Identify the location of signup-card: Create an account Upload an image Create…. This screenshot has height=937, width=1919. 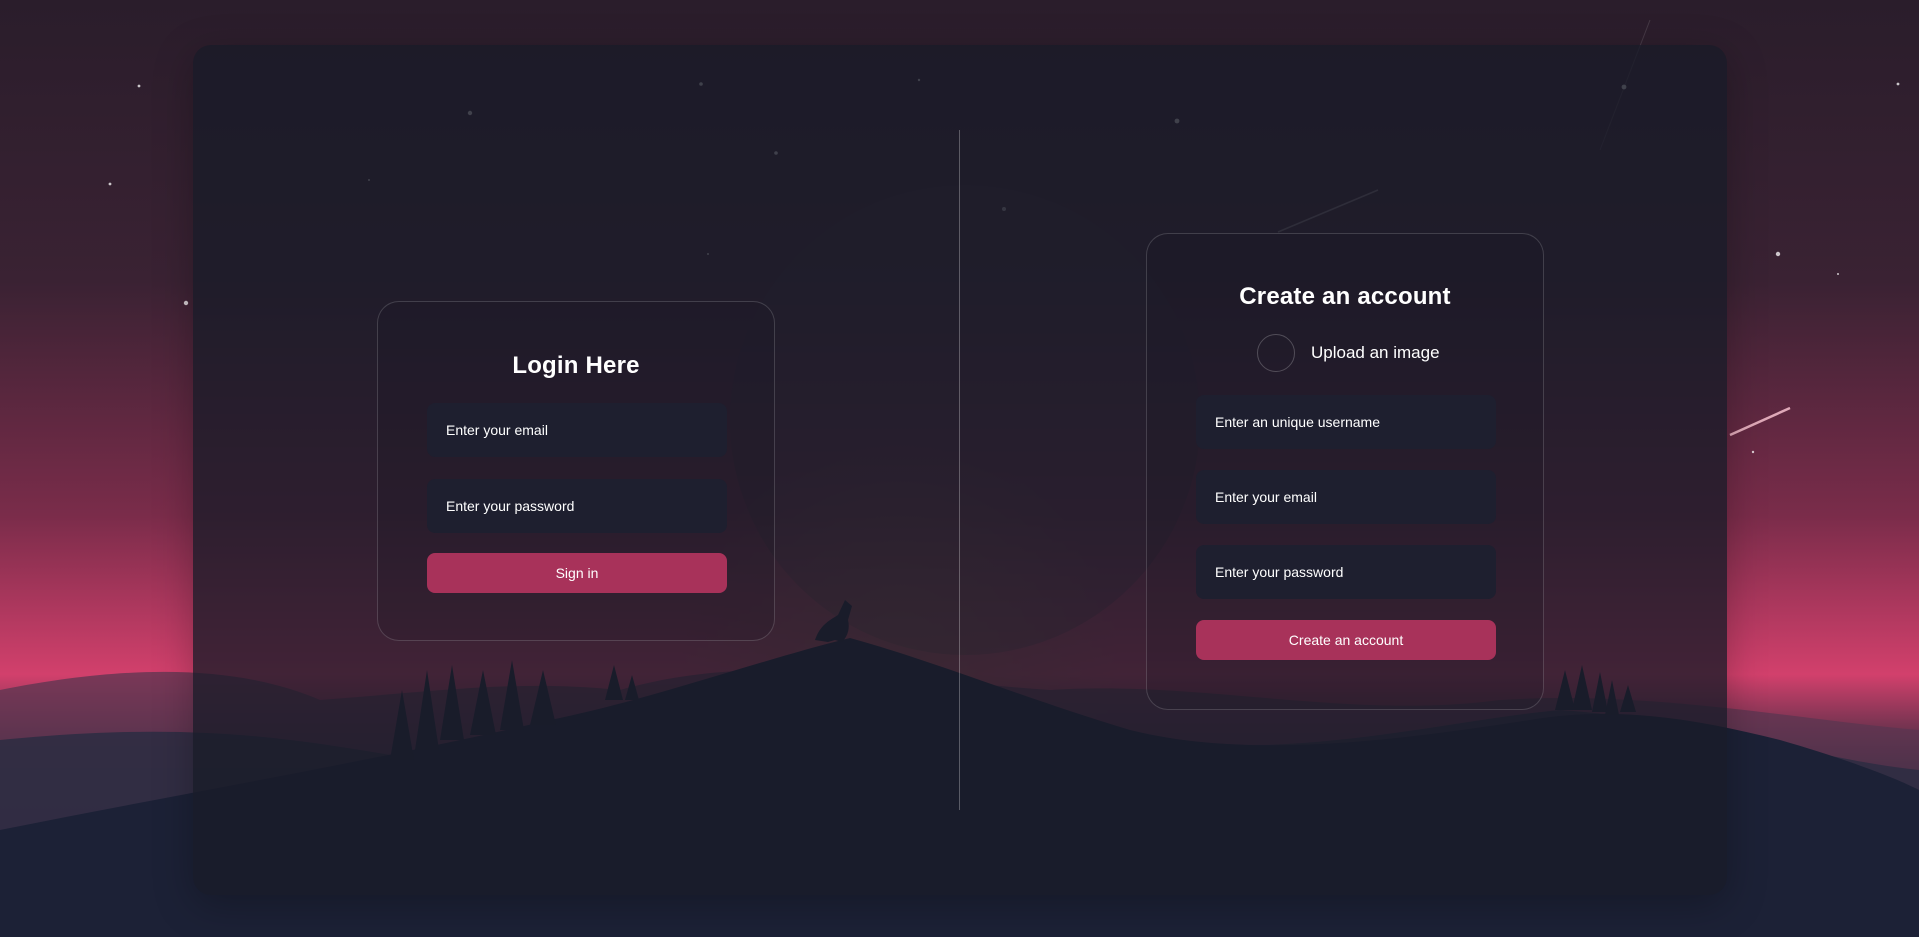
(1345, 471).